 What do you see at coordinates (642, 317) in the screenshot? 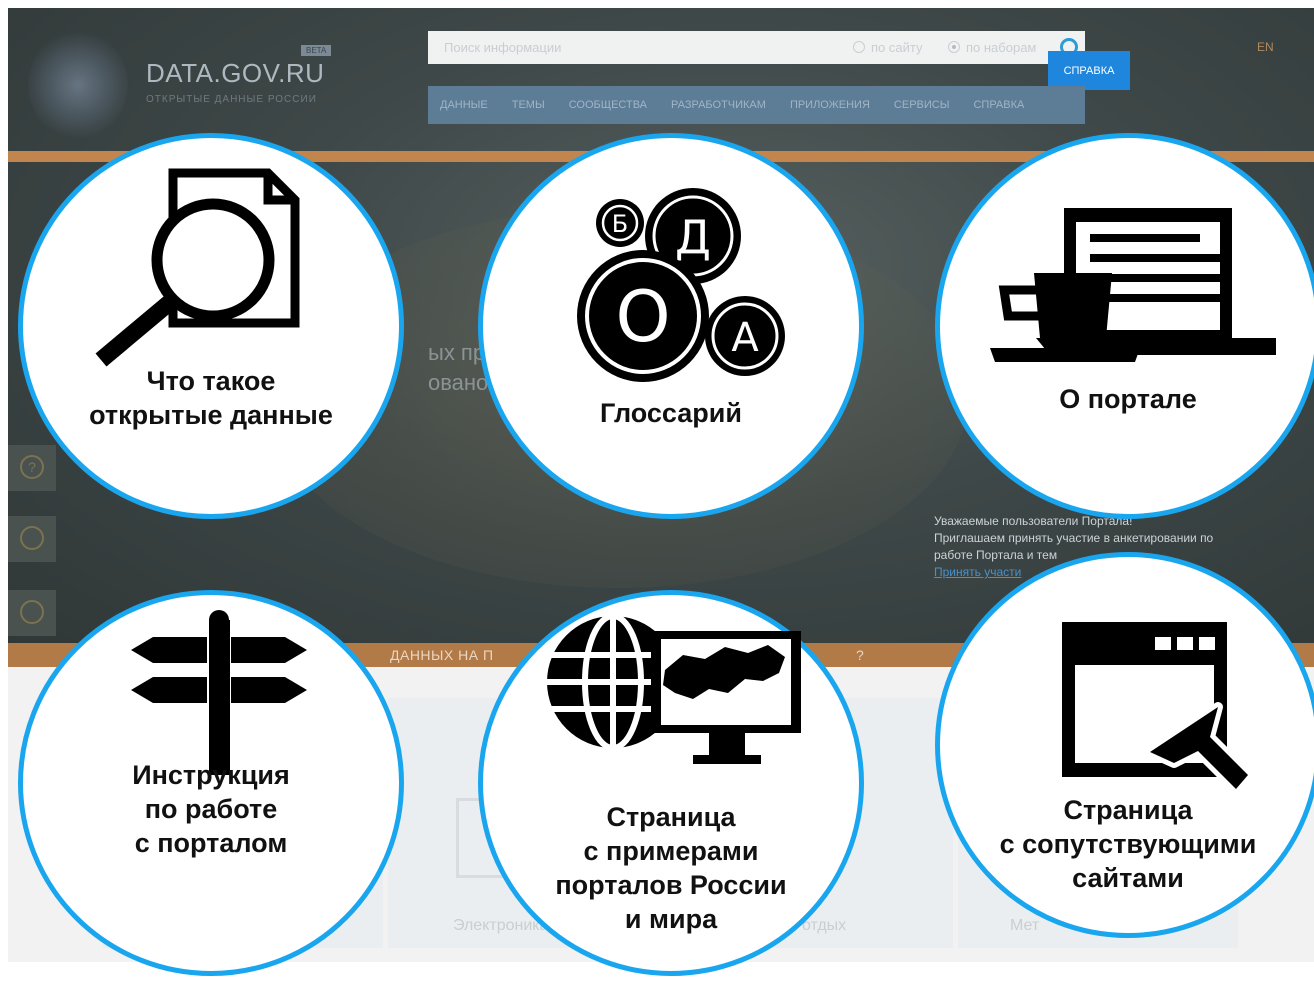
I see `letter-o: О` at bounding box center [642, 317].